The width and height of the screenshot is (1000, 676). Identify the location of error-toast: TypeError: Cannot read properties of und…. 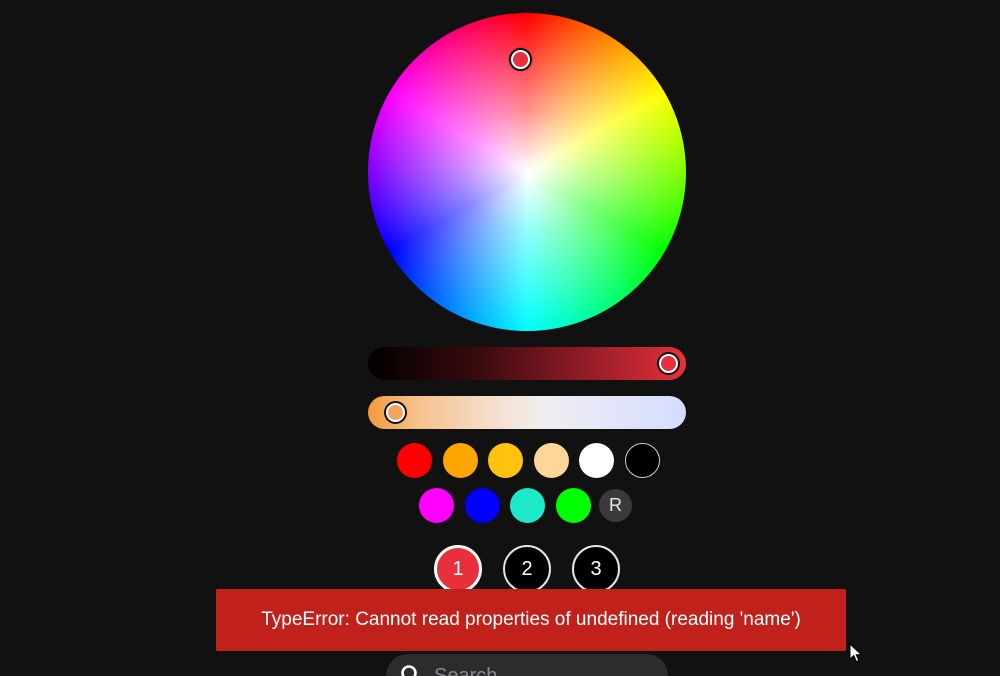
(531, 620).